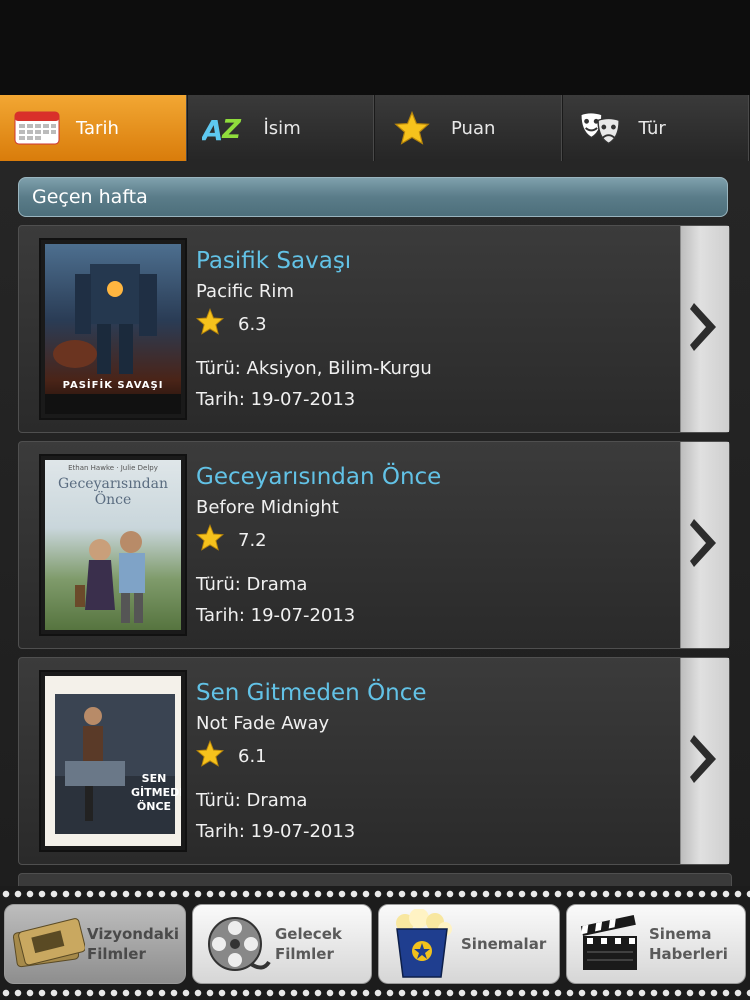 The height and width of the screenshot is (1000, 750). I want to click on movie-card-partial, so click(375, 879).